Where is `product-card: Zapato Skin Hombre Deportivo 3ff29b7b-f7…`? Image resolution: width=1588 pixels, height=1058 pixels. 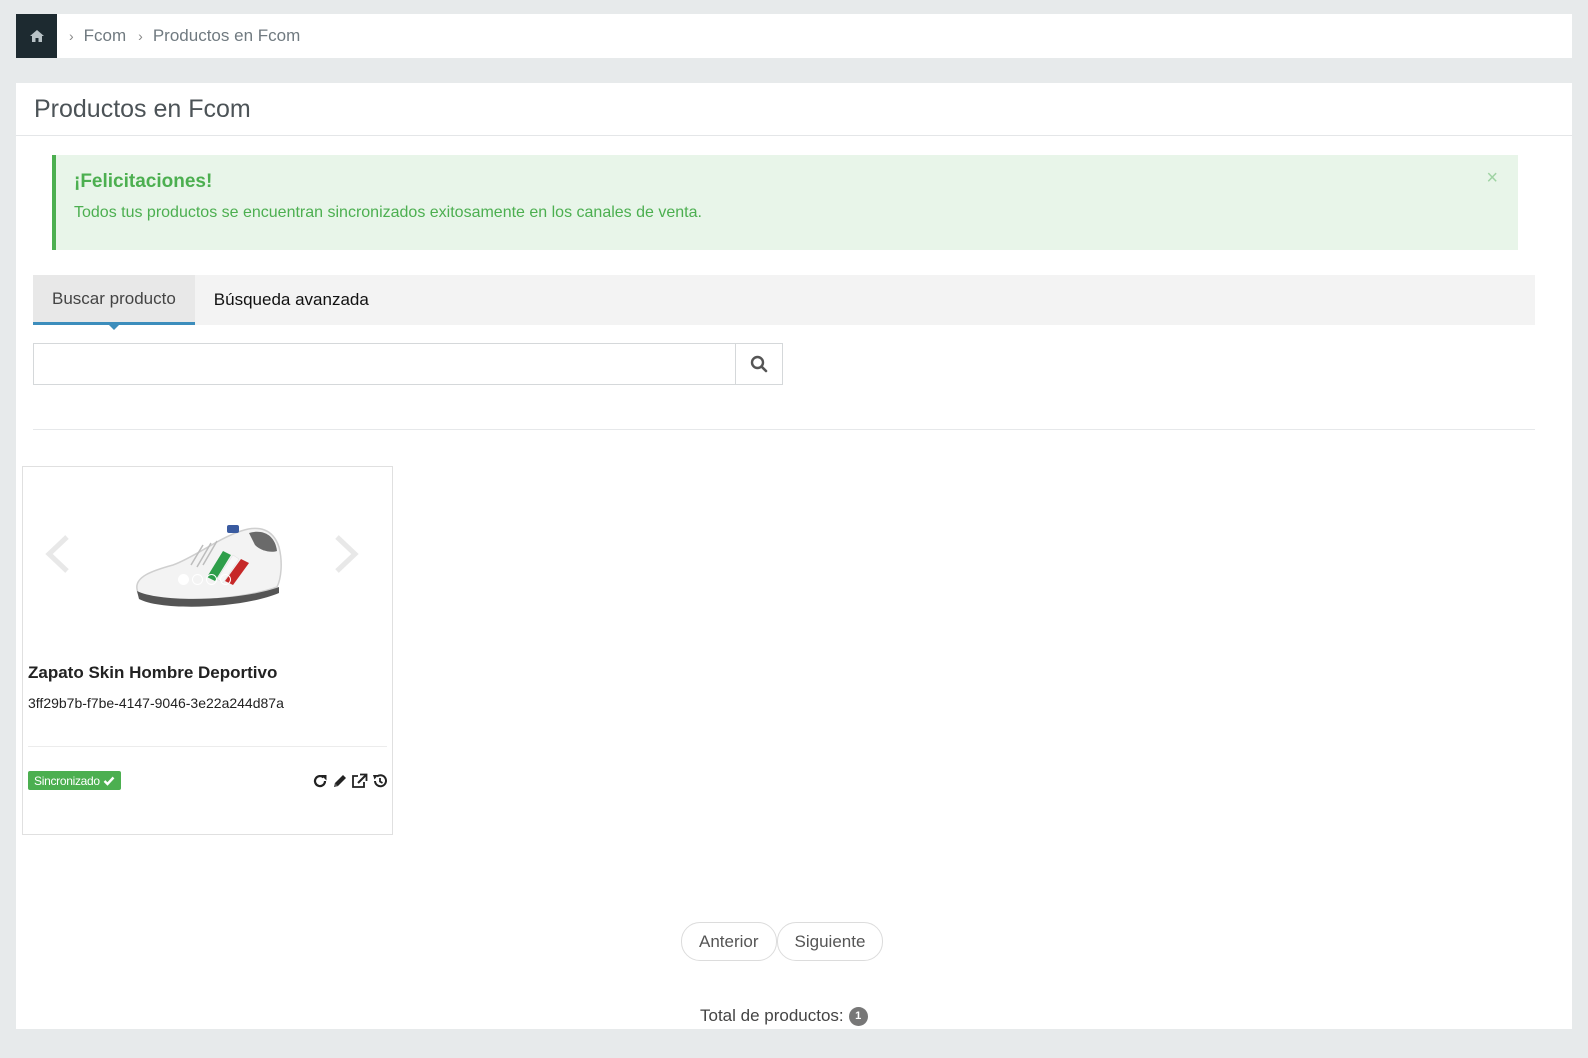
product-card: Zapato Skin Hombre Deportivo 3ff29b7b-f7… is located at coordinates (207, 650).